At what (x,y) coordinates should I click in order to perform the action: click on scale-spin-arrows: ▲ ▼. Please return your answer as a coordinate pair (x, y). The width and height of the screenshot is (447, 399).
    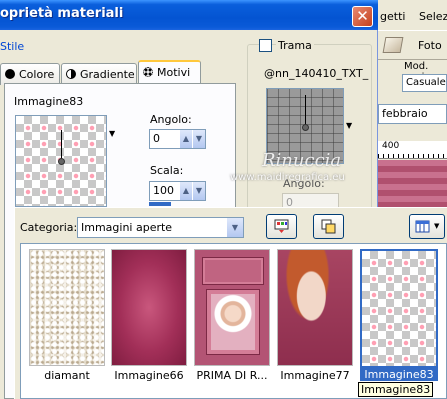
    Looking at the image, I should click on (192, 191).